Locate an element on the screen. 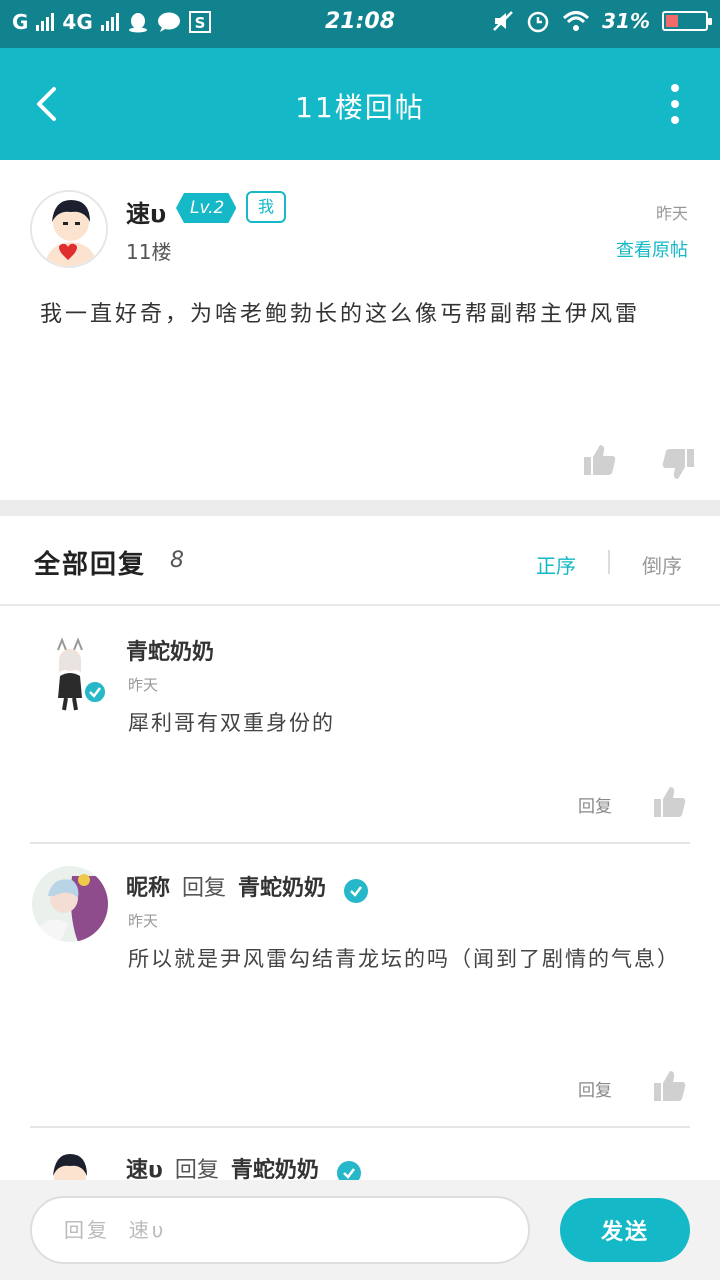  status-bar: G 4G S 21:08 31% is located at coordinates (360, 24).